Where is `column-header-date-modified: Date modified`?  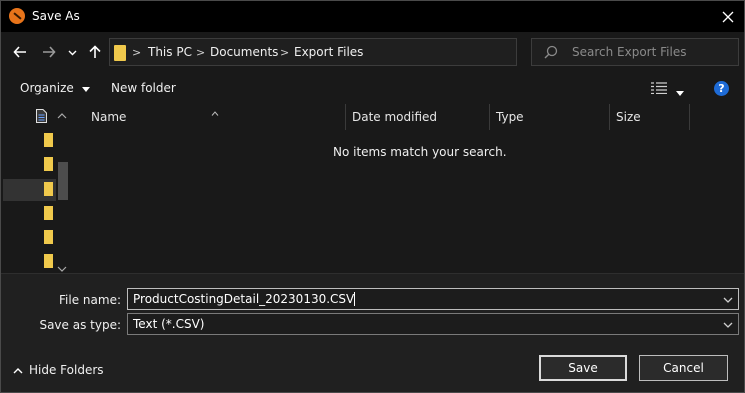
column-header-date-modified: Date modified is located at coordinates (394, 117).